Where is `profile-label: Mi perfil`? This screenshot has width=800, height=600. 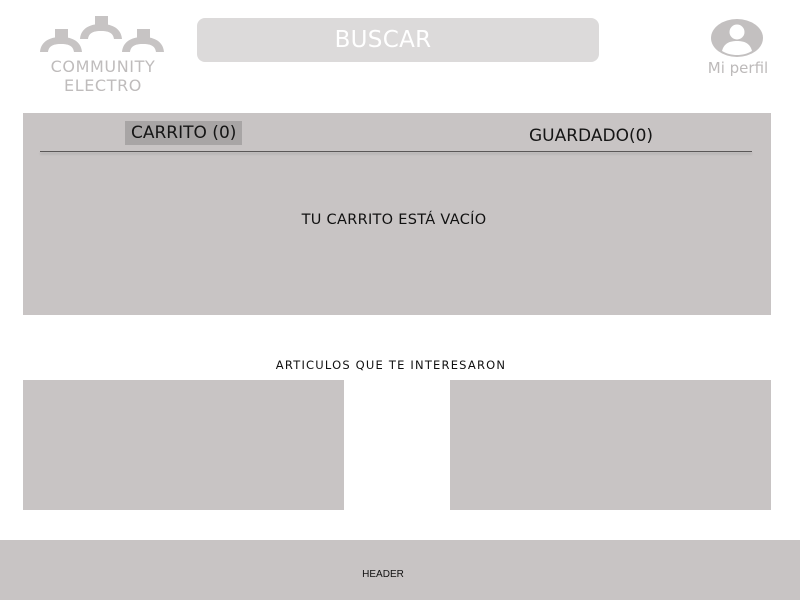 profile-label: Mi perfil is located at coordinates (738, 68).